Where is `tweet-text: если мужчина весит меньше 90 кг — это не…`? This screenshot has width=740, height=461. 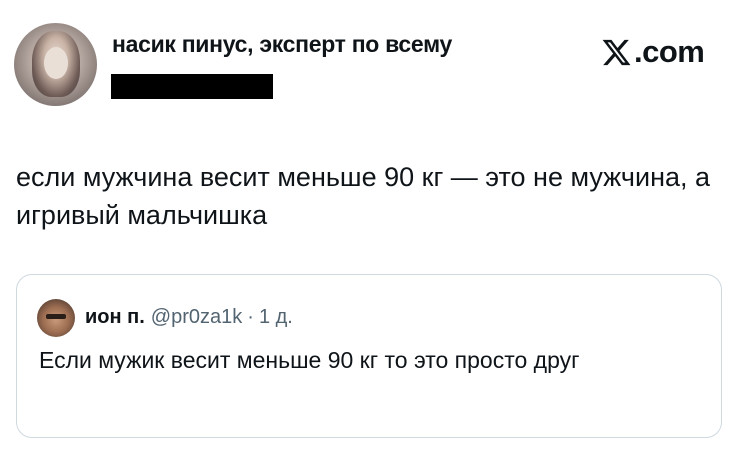
tweet-text: если мужчина весит меньше 90 кг — это не… is located at coordinates (363, 196).